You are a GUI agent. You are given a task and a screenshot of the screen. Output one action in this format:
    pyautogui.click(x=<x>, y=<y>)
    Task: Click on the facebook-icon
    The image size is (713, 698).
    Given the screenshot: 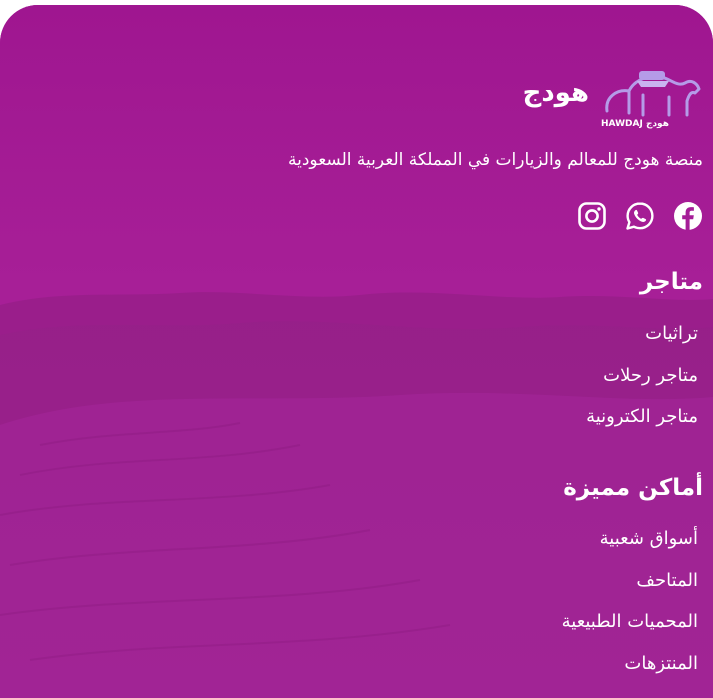 What is the action you would take?
    pyautogui.click(x=688, y=216)
    